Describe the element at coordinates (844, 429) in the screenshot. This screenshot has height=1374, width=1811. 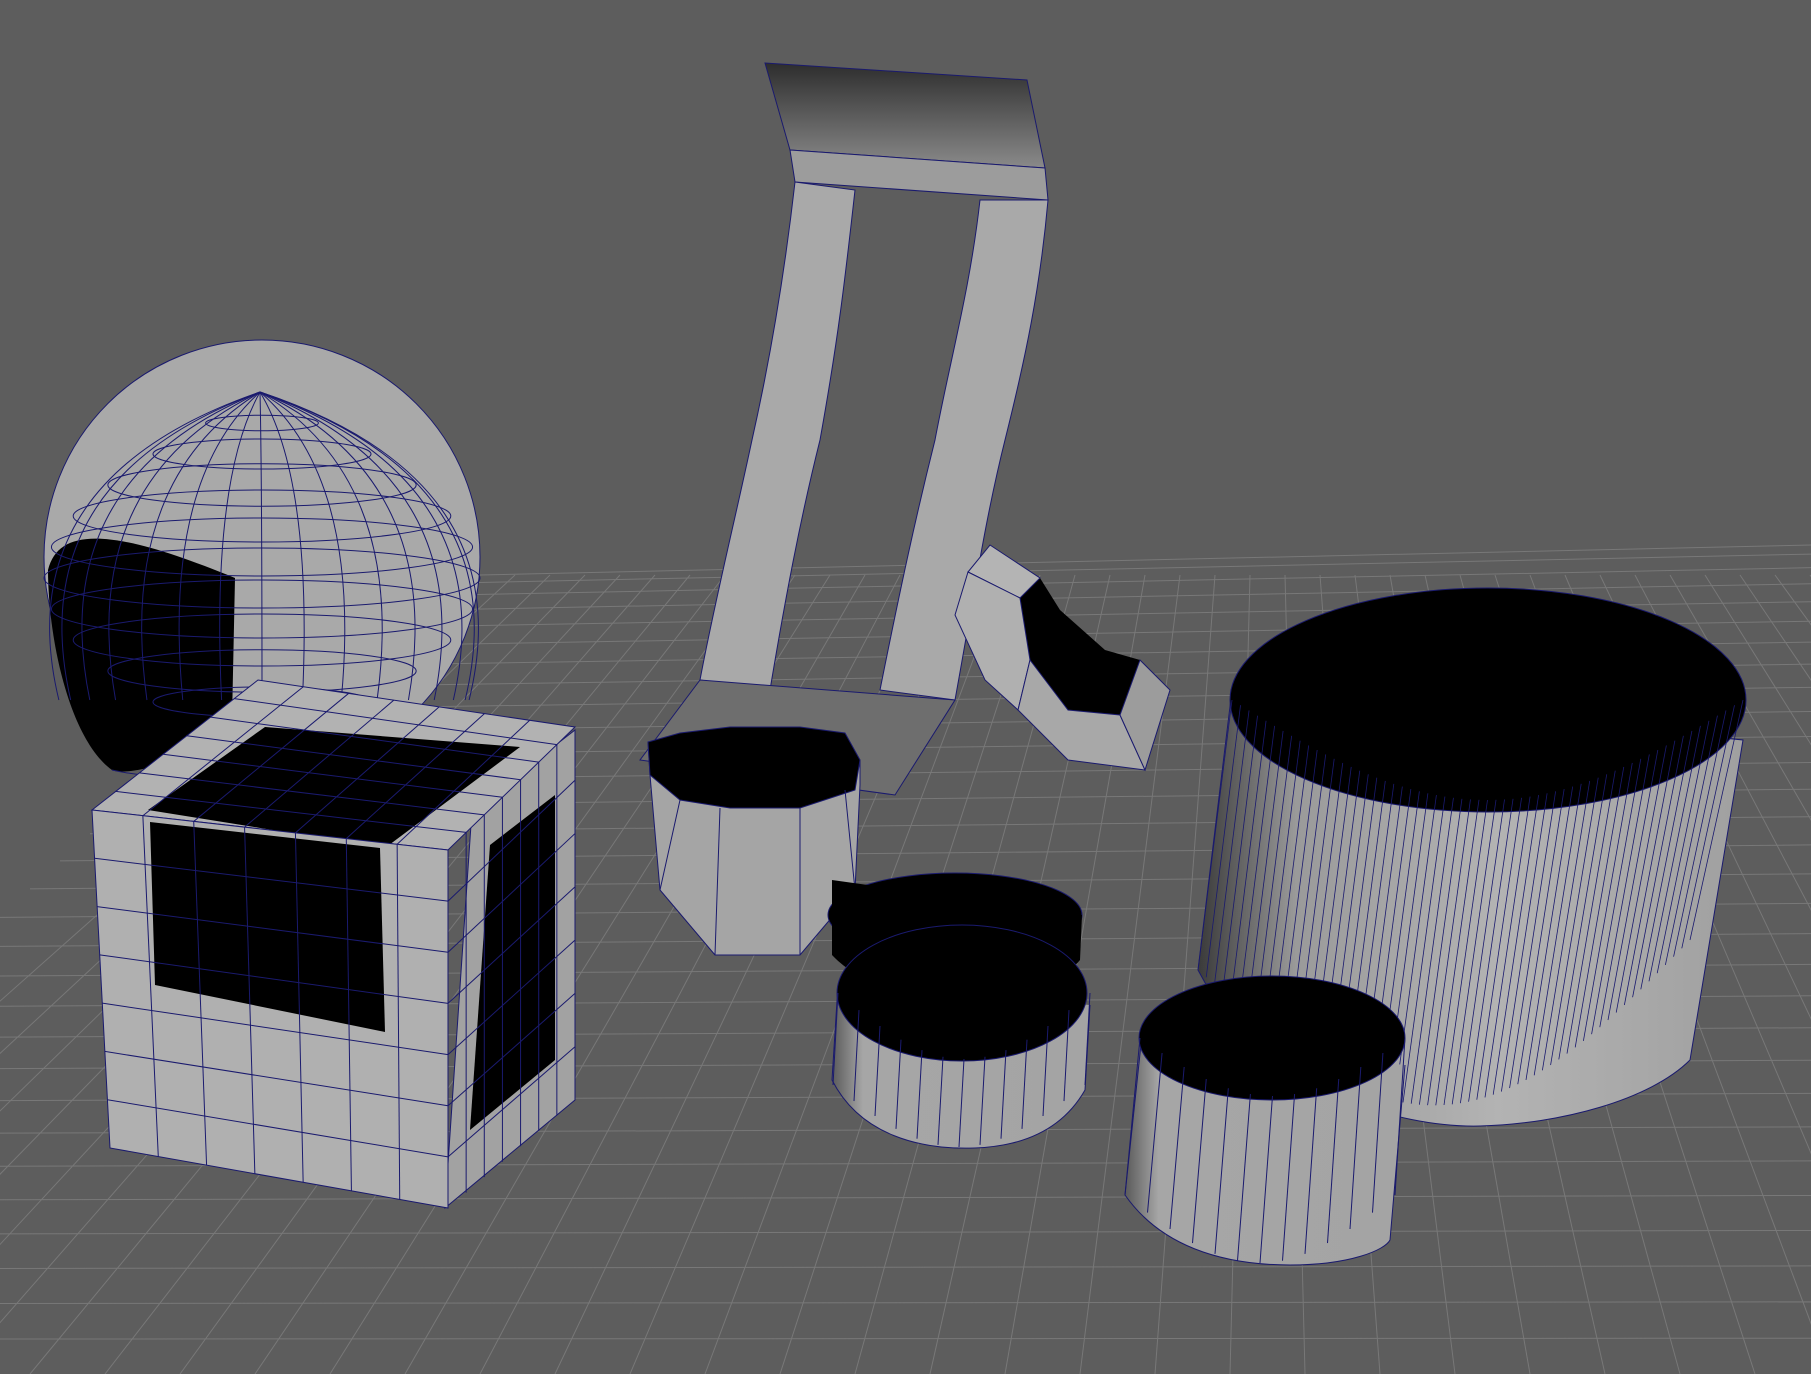
I see `bent-plane-object` at that location.